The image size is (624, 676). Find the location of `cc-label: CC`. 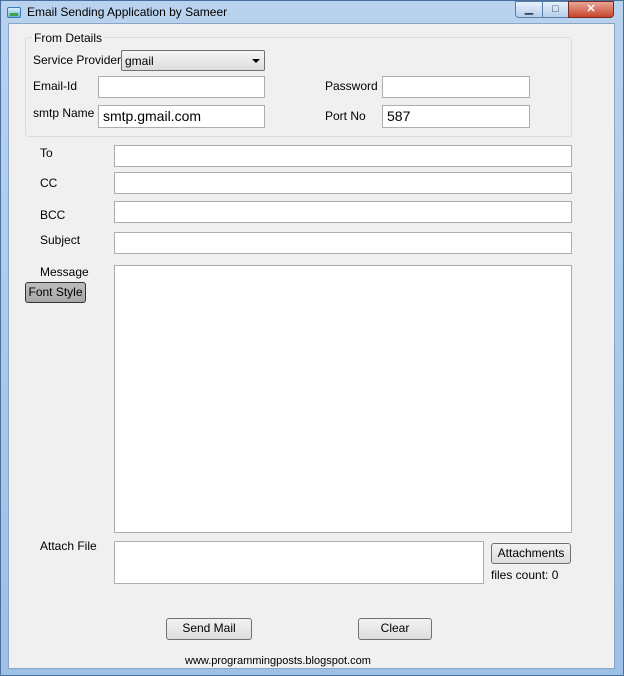

cc-label: CC is located at coordinates (49, 183).